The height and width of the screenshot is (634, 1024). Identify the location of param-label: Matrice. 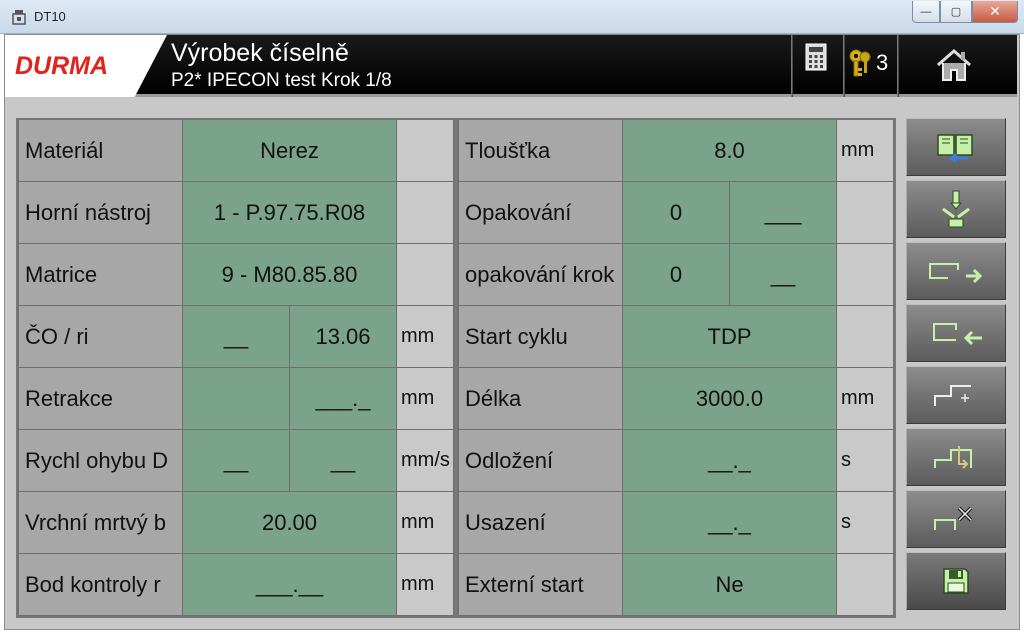
(100, 275).